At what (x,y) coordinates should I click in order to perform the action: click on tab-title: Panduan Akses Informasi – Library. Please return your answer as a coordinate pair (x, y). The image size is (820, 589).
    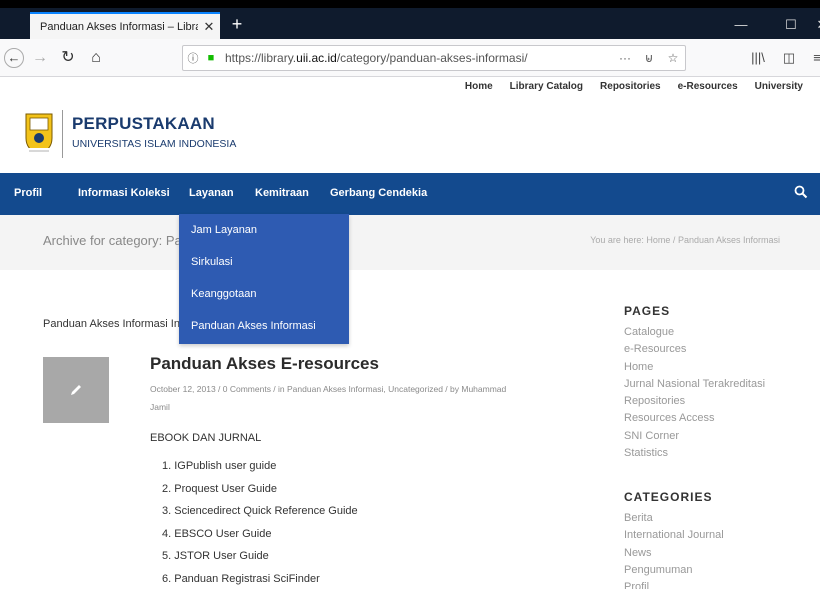
    Looking at the image, I should click on (119, 26).